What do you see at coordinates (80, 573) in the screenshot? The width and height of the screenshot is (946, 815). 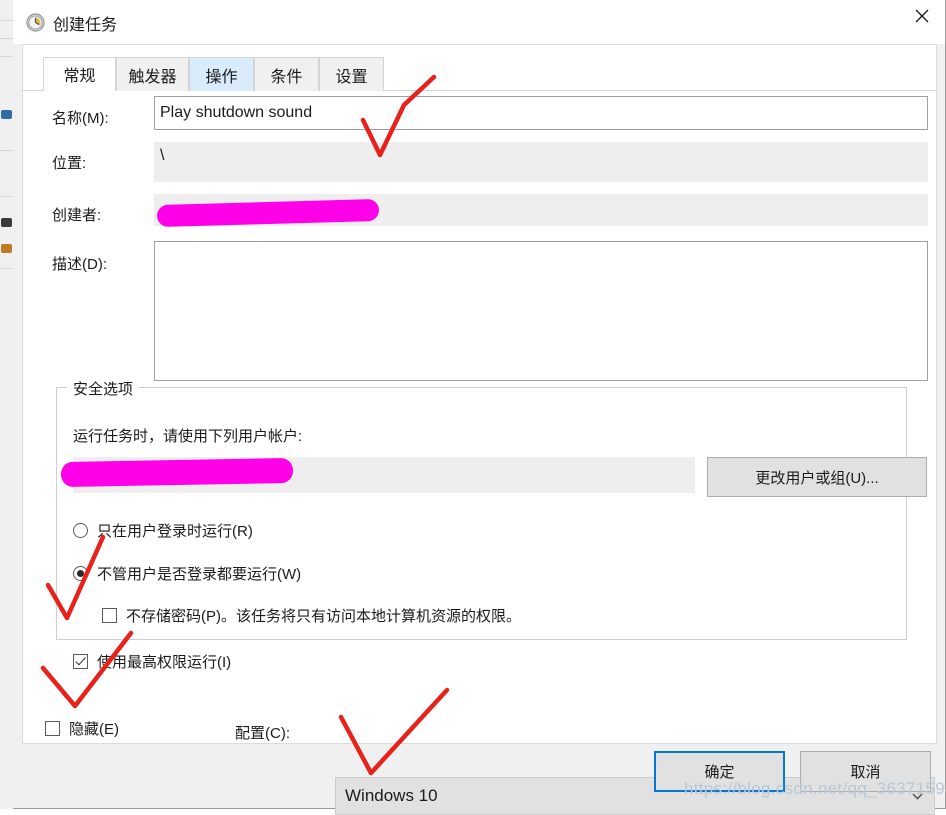 I see `radio-checked-icon` at bounding box center [80, 573].